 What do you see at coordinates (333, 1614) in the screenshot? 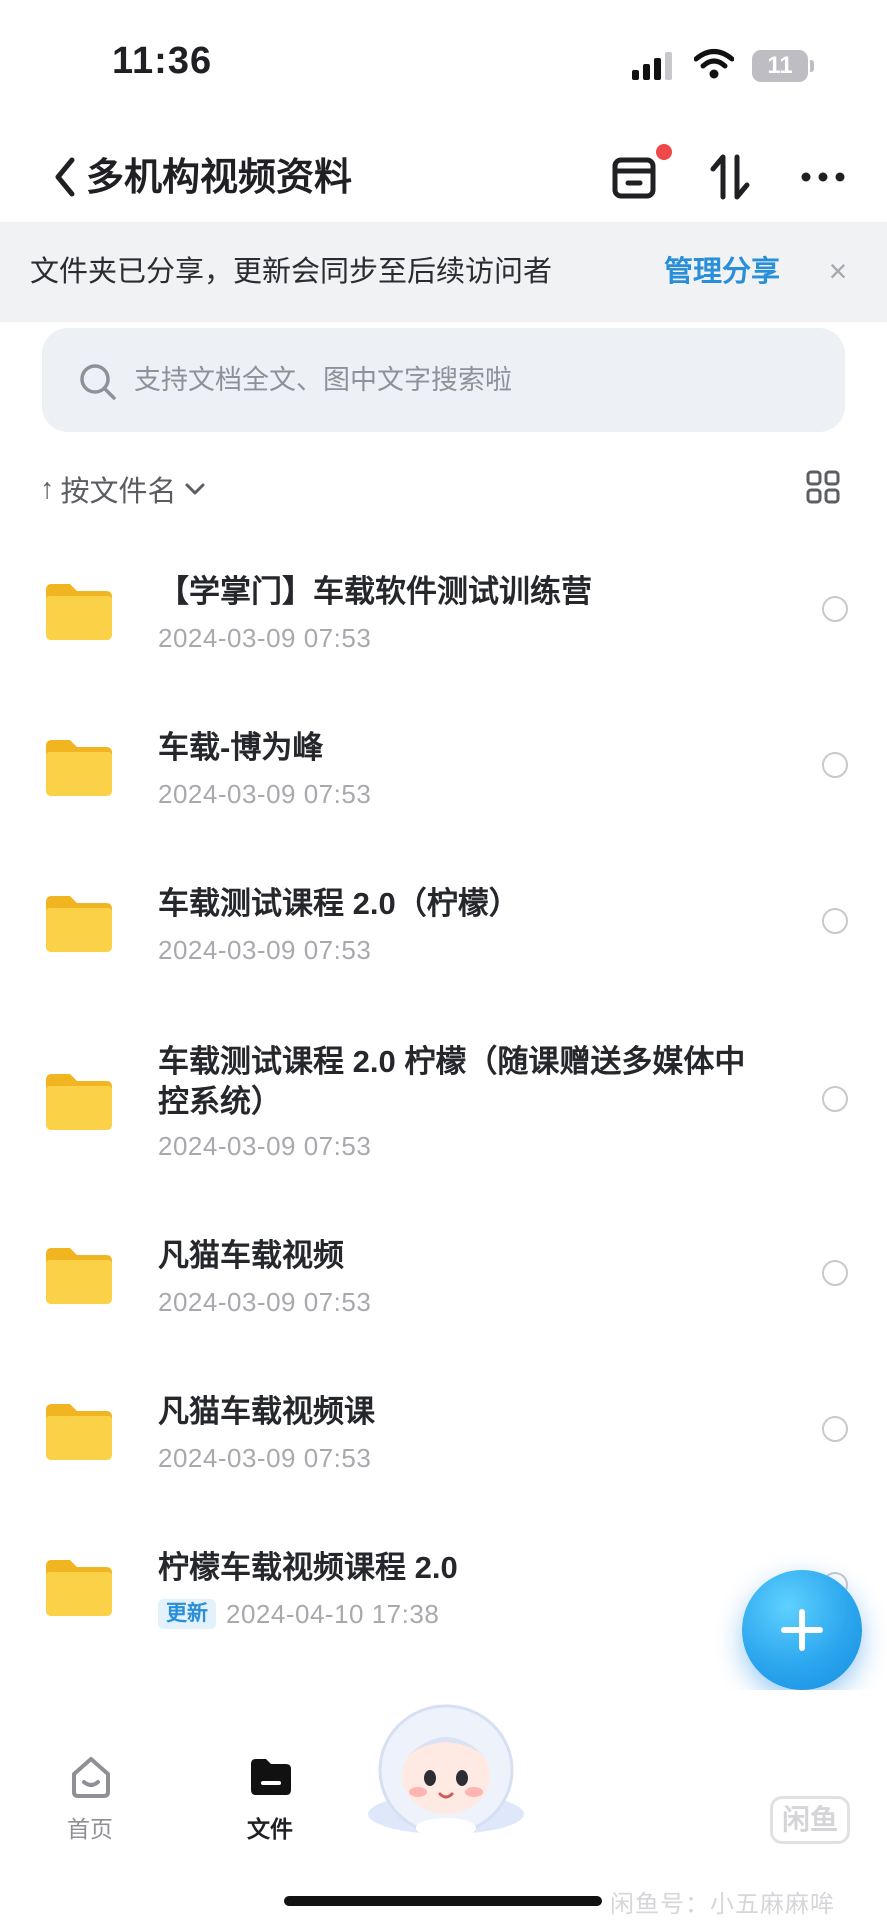
I see `file-date: 2024-04-10 17:38` at bounding box center [333, 1614].